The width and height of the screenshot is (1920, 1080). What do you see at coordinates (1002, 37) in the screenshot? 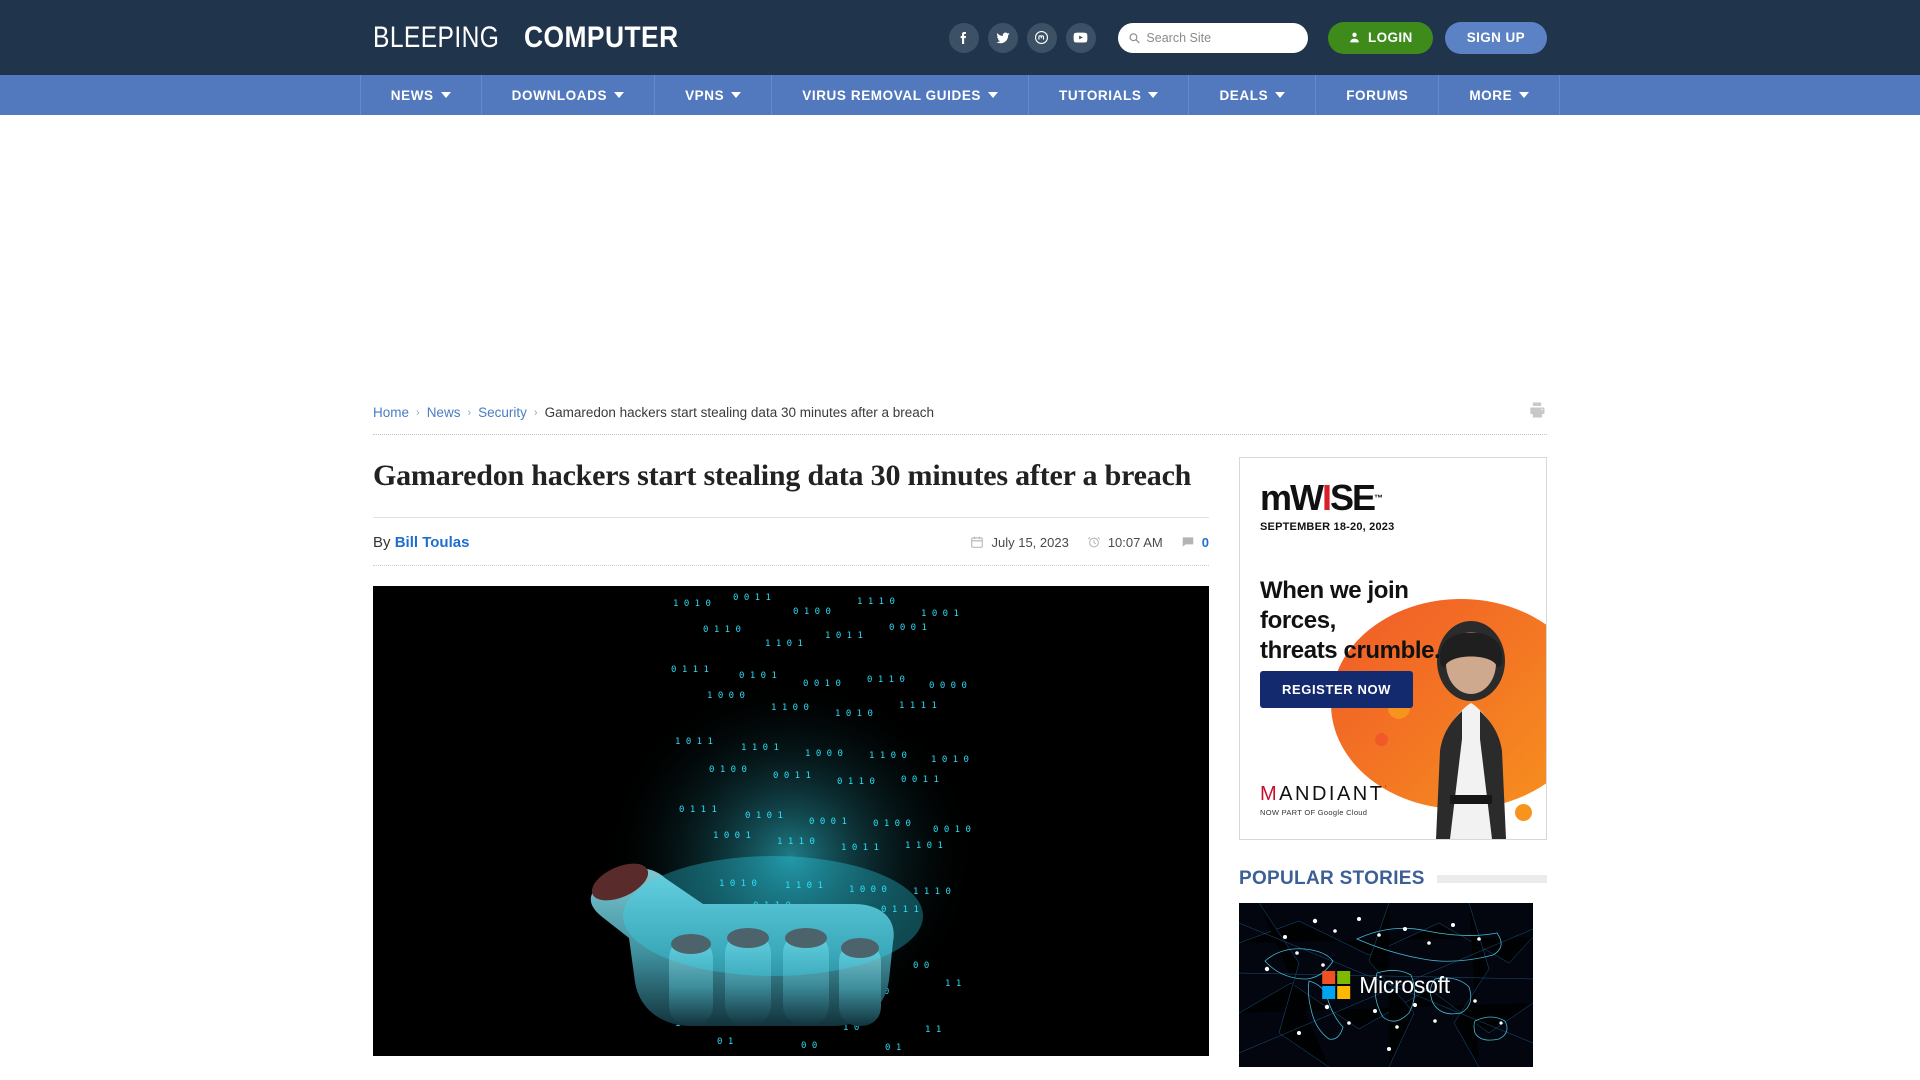
I see `twitter-icon` at bounding box center [1002, 37].